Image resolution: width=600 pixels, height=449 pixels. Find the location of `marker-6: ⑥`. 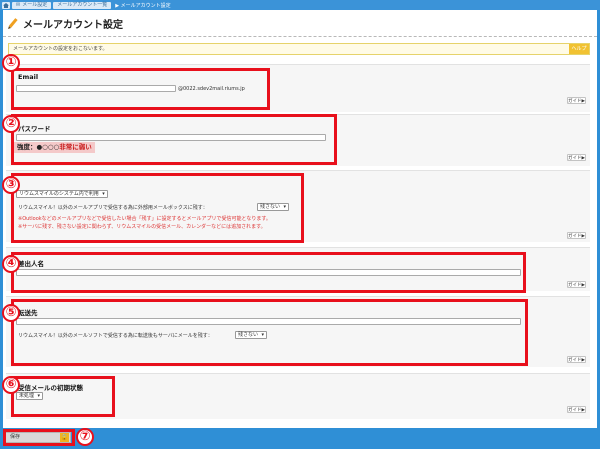

marker-6: ⑥ is located at coordinates (11, 385).